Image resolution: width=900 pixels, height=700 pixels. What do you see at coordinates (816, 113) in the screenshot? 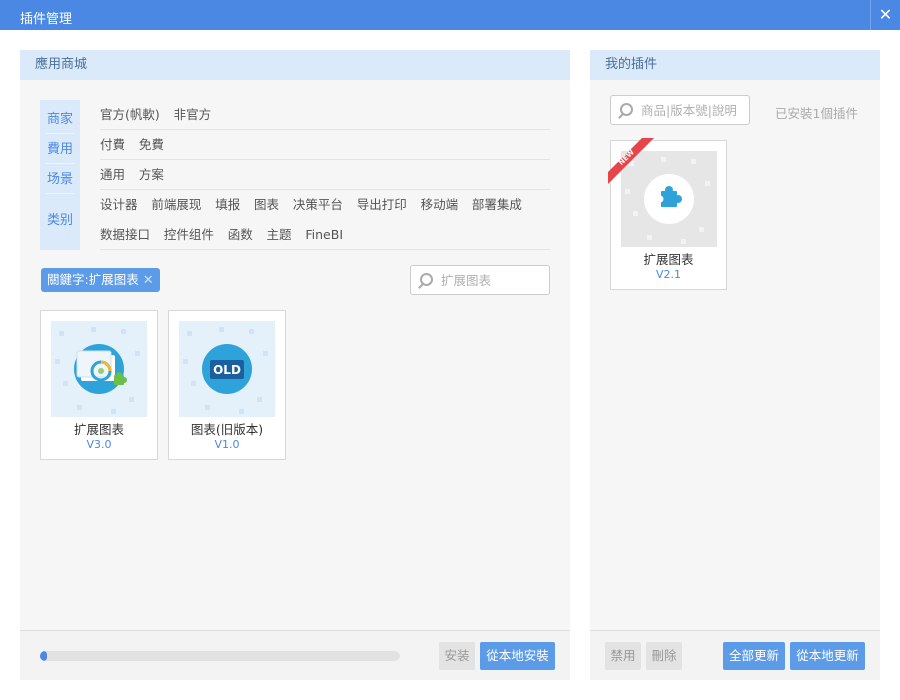
I see `installed-count: 已安裝1個插件` at bounding box center [816, 113].